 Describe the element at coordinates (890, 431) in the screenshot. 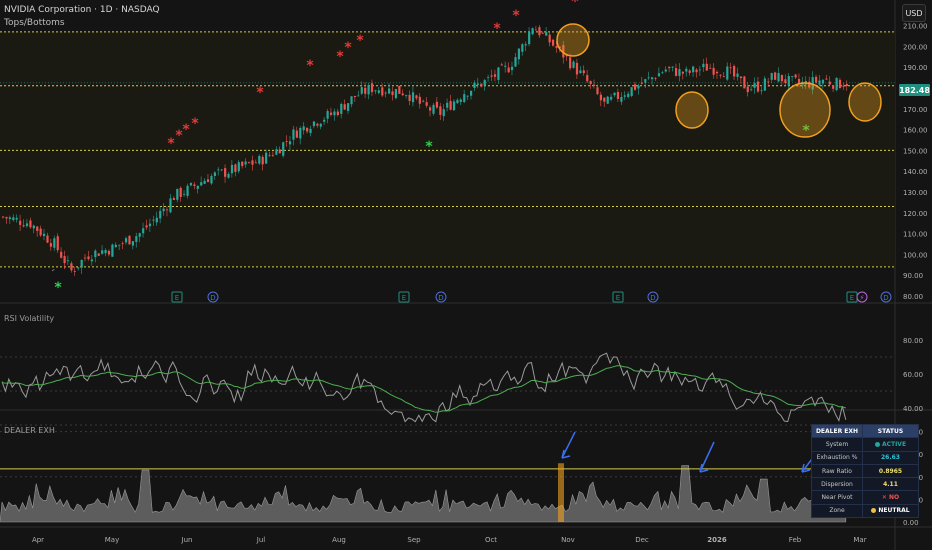

I see `table-header-status: STATUS` at that location.